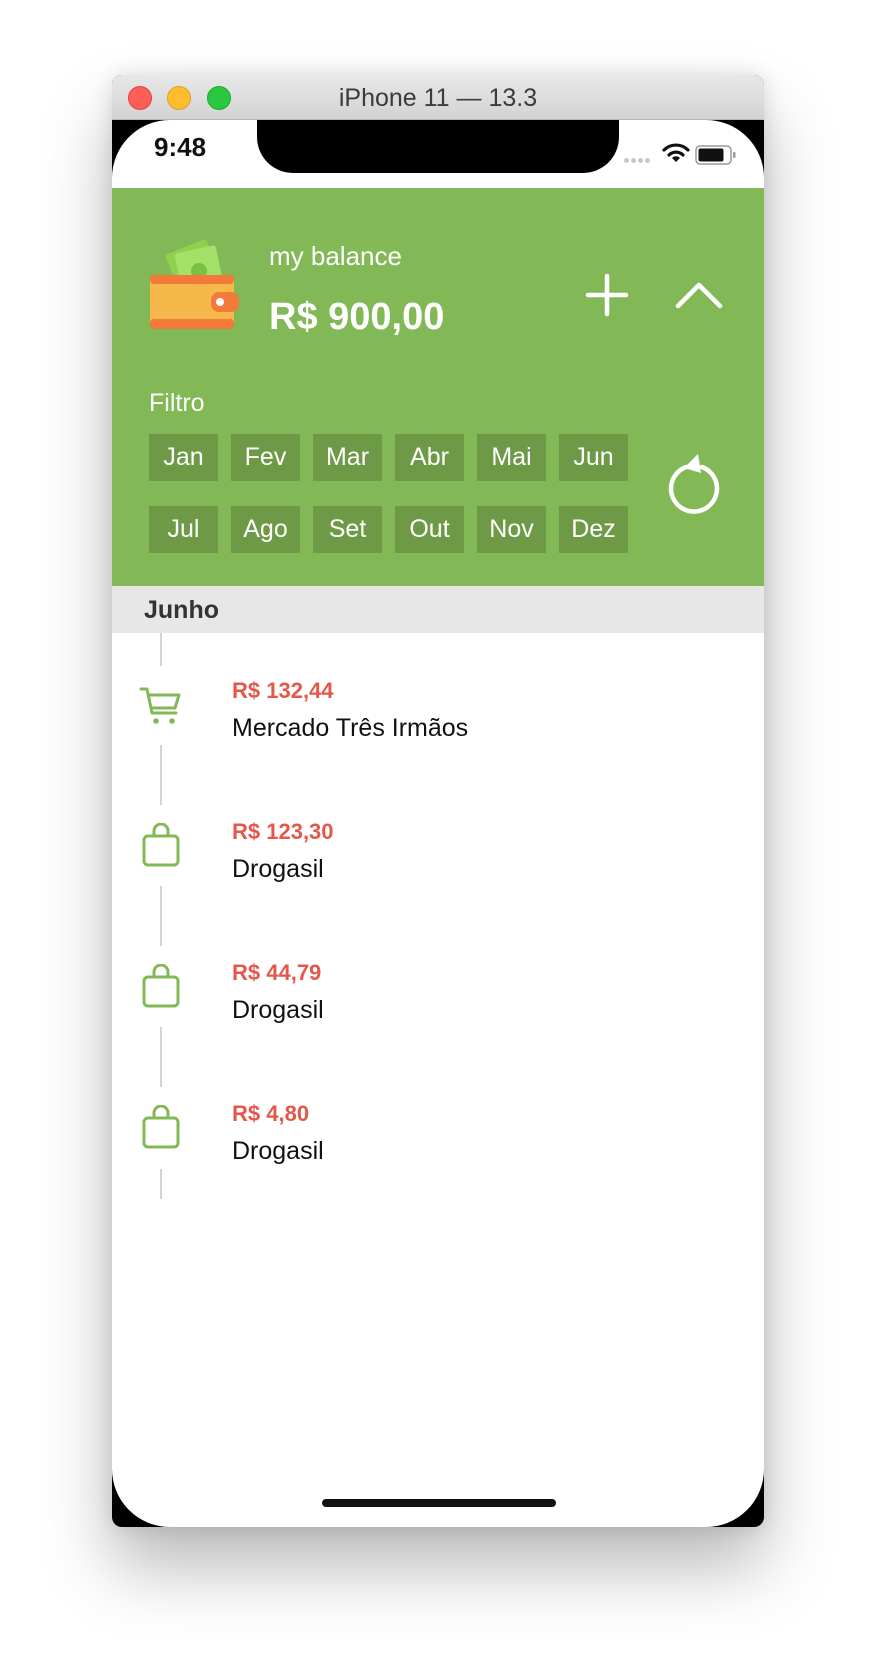  I want to click on battery-icon, so click(715, 155).